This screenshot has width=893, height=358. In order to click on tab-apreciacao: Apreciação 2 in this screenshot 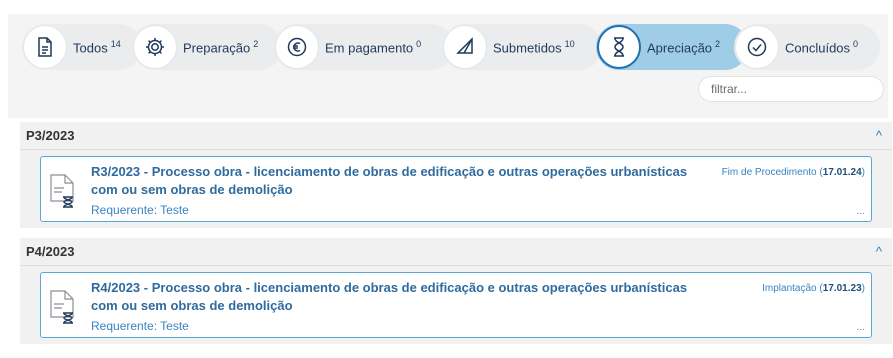, I will do `click(672, 47)`.